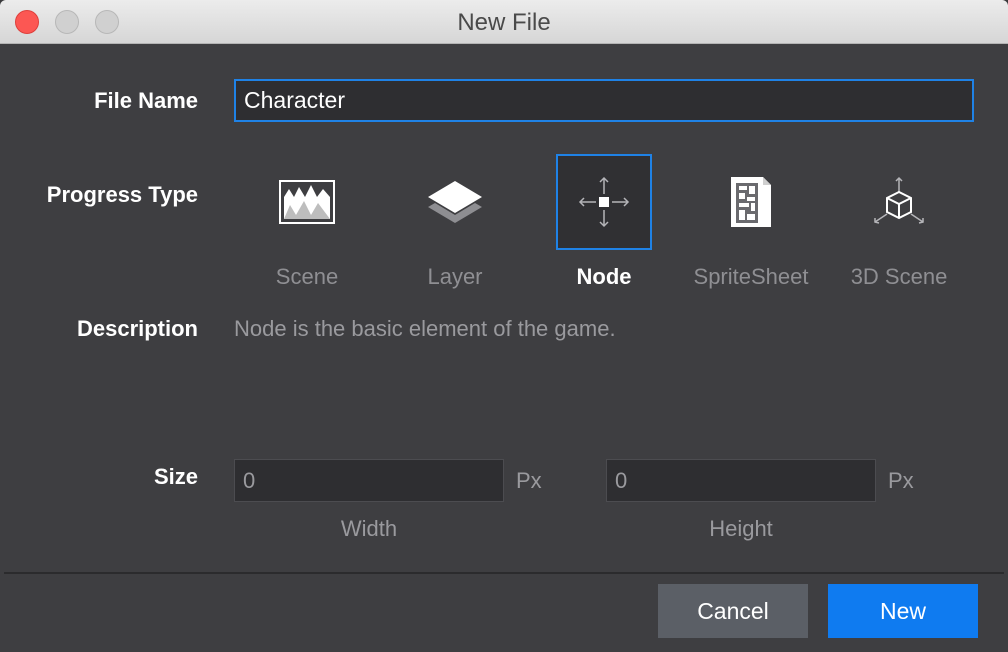 The width and height of the screenshot is (1008, 652). I want to click on layer-icon, so click(455, 202).